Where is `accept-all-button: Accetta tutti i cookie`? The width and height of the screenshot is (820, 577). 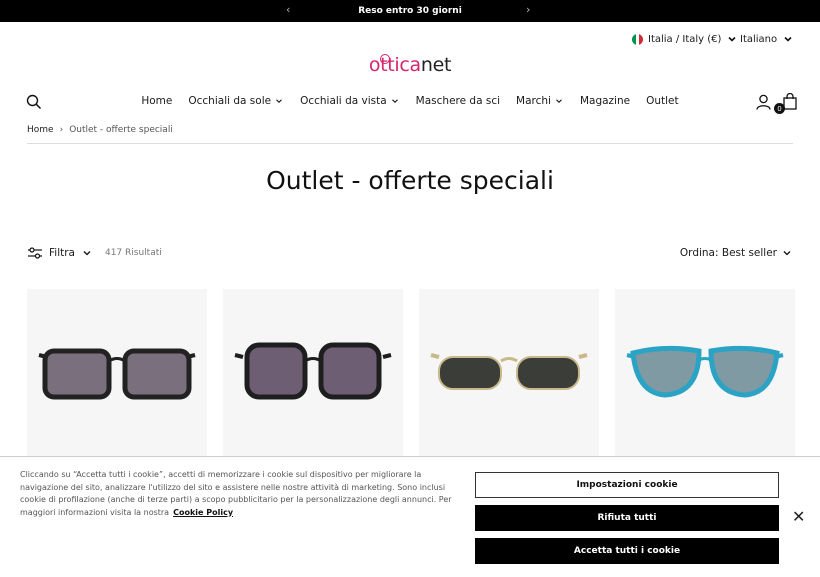 accept-all-button: Accetta tutti i cookie is located at coordinates (627, 551).